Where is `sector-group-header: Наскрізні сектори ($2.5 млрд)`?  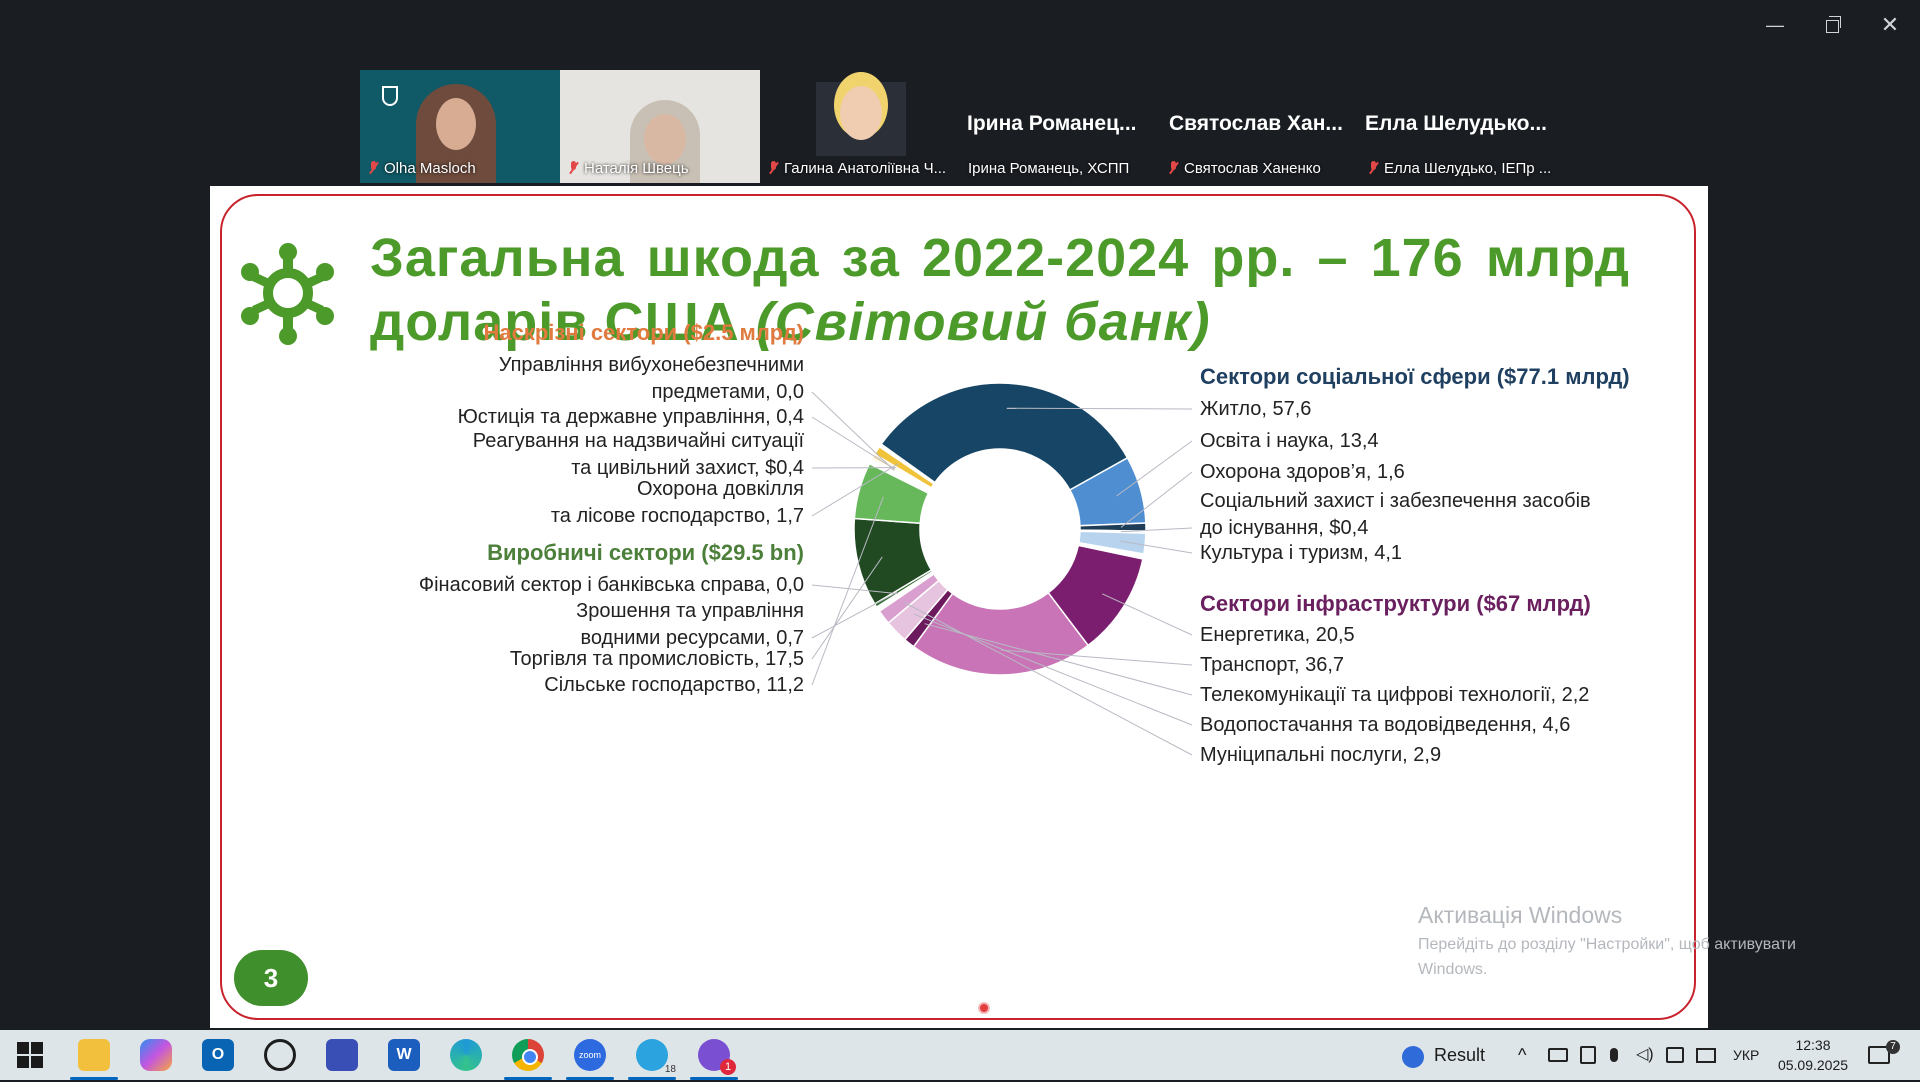 sector-group-header: Наскрізні сектори ($2.5 млрд) is located at coordinates (643, 333).